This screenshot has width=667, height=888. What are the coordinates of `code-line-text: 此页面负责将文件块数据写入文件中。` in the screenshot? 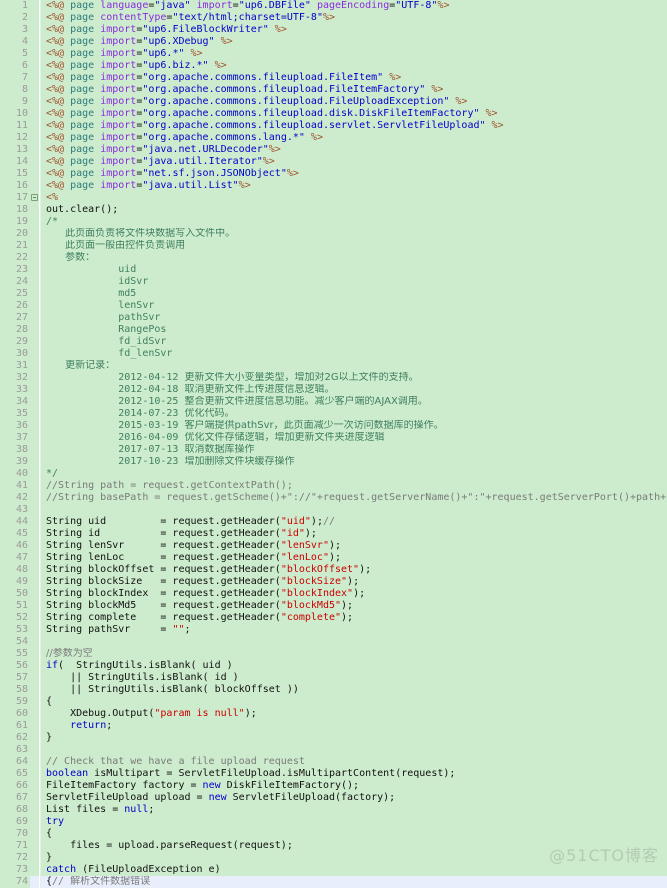 It's located at (354, 234).